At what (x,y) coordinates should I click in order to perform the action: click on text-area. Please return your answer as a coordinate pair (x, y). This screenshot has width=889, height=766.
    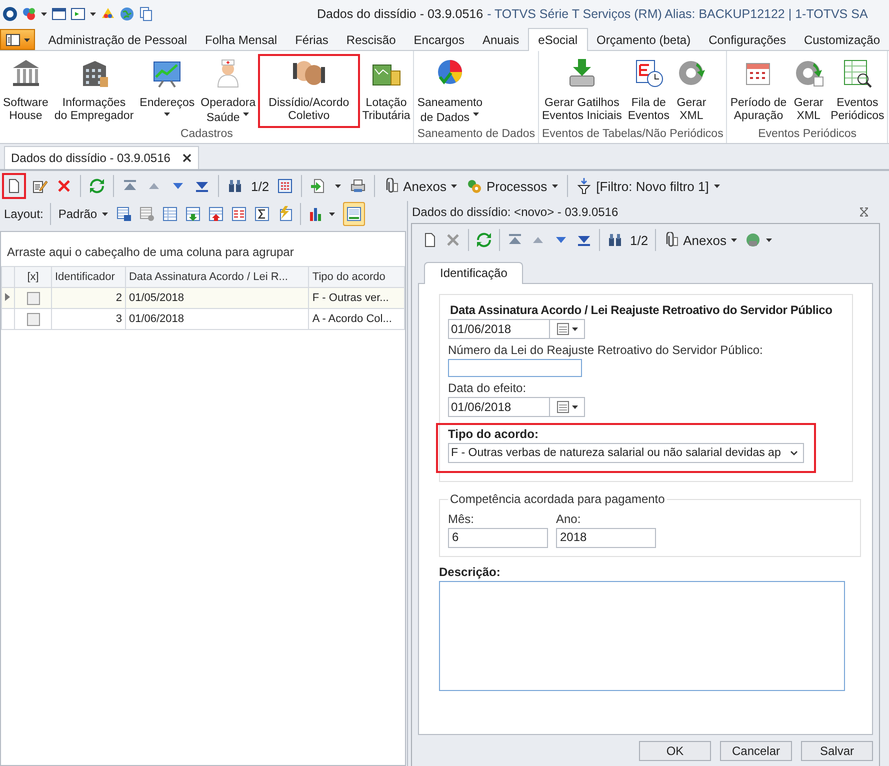
    Looking at the image, I should click on (642, 636).